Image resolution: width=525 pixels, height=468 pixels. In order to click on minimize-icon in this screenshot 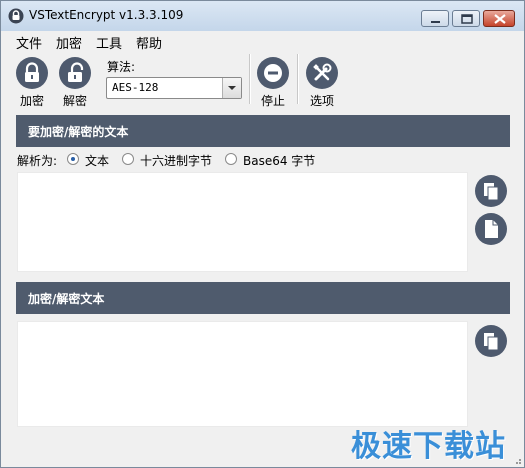, I will do `click(435, 22)`.